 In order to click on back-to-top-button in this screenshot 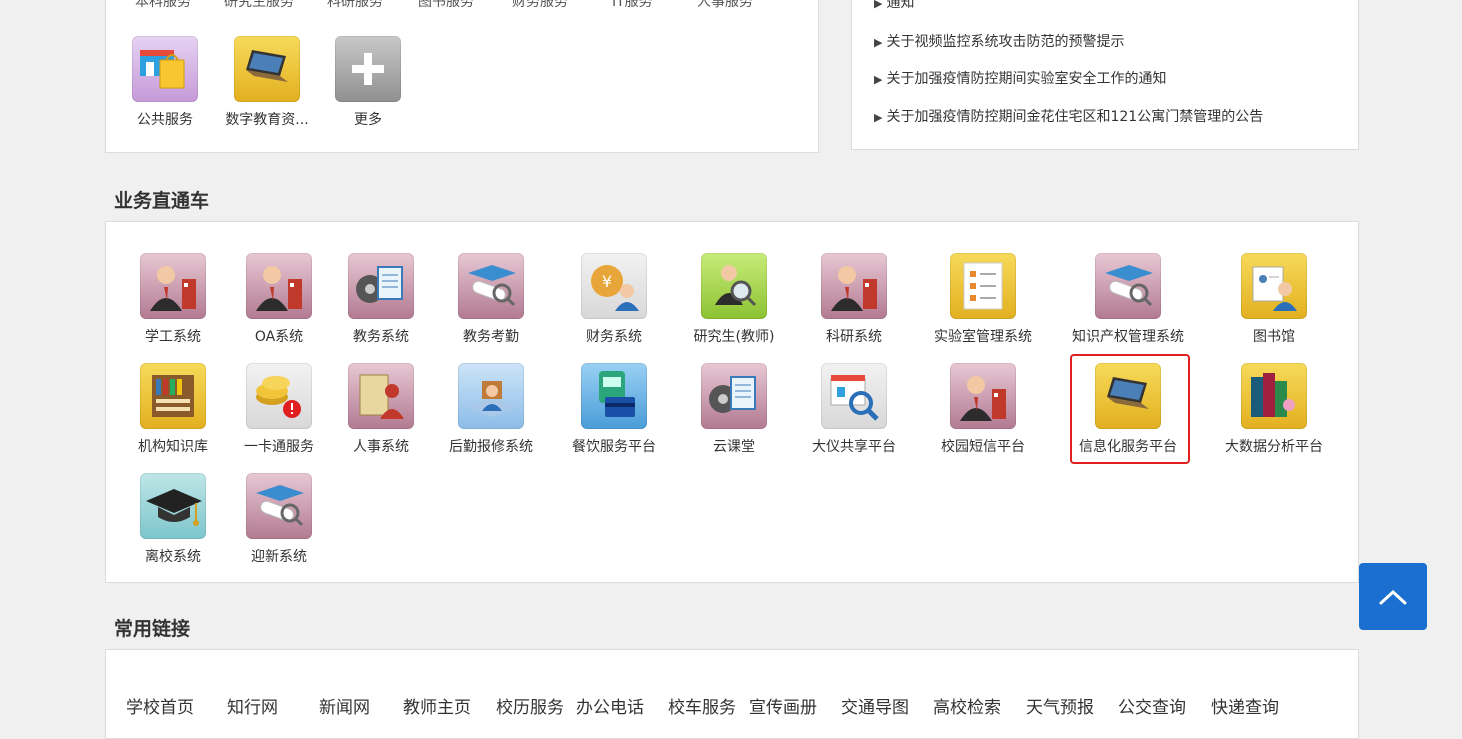, I will do `click(1393, 596)`.